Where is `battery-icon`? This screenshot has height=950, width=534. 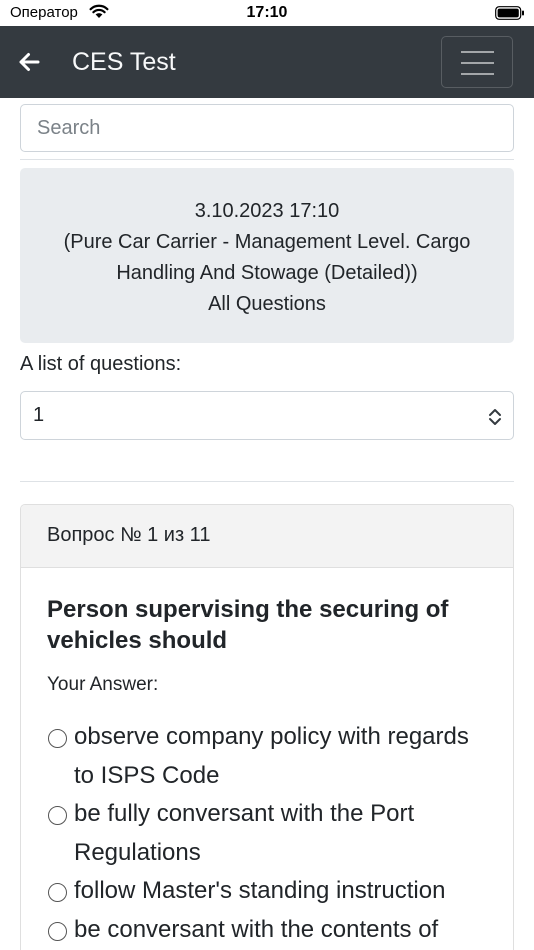 battery-icon is located at coordinates (509, 13).